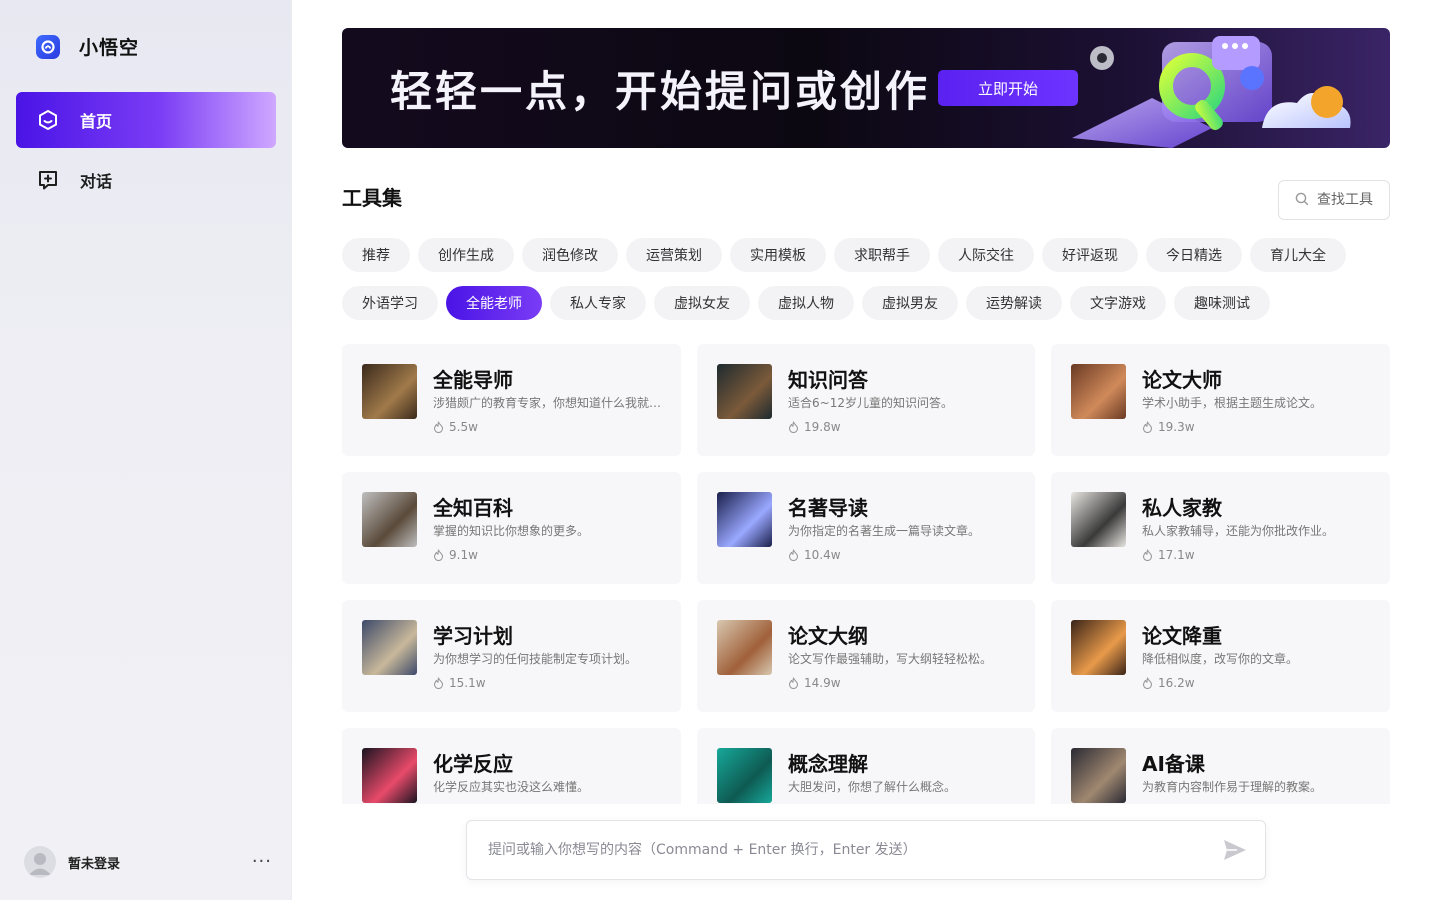 This screenshot has height=900, width=1440. I want to click on avatar, so click(40, 862).